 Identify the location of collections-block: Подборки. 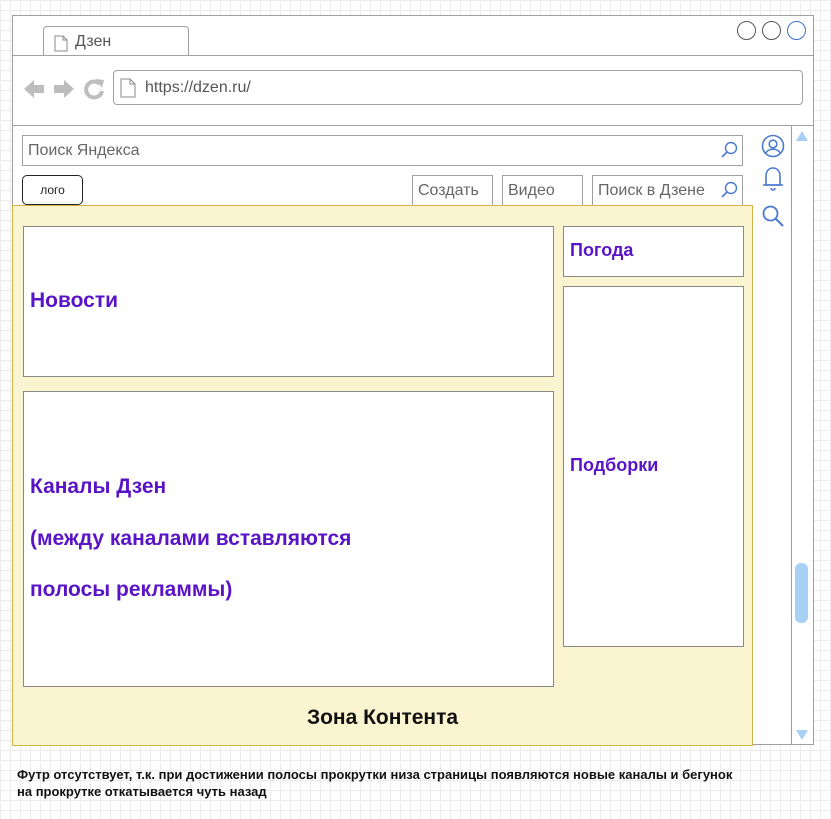
(653, 466).